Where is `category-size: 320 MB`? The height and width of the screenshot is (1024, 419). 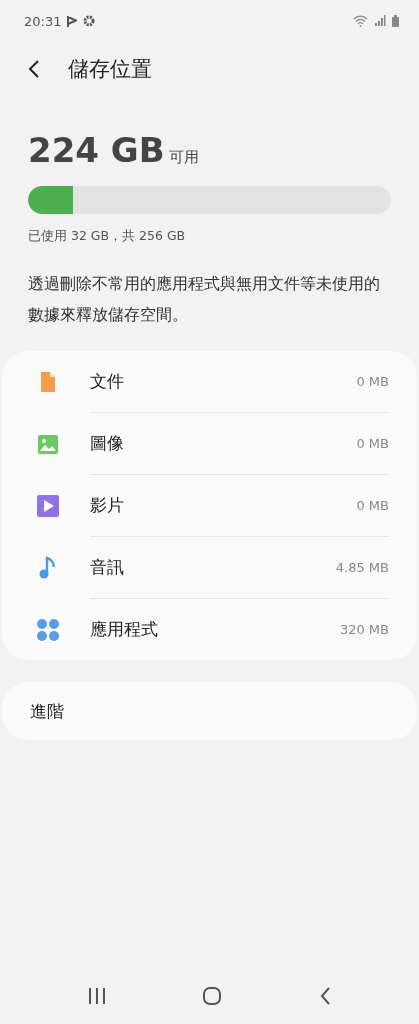 category-size: 320 MB is located at coordinates (364, 629).